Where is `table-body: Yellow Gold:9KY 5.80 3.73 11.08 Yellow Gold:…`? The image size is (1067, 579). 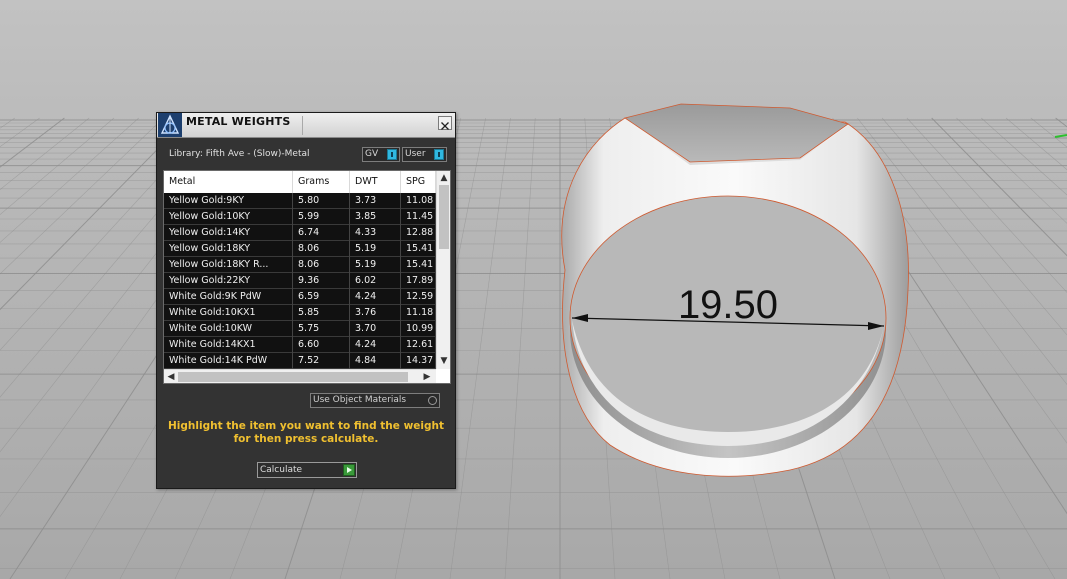 table-body: Yellow Gold:9KY 5.80 3.73 11.08 Yellow Gold:… is located at coordinates (300, 281).